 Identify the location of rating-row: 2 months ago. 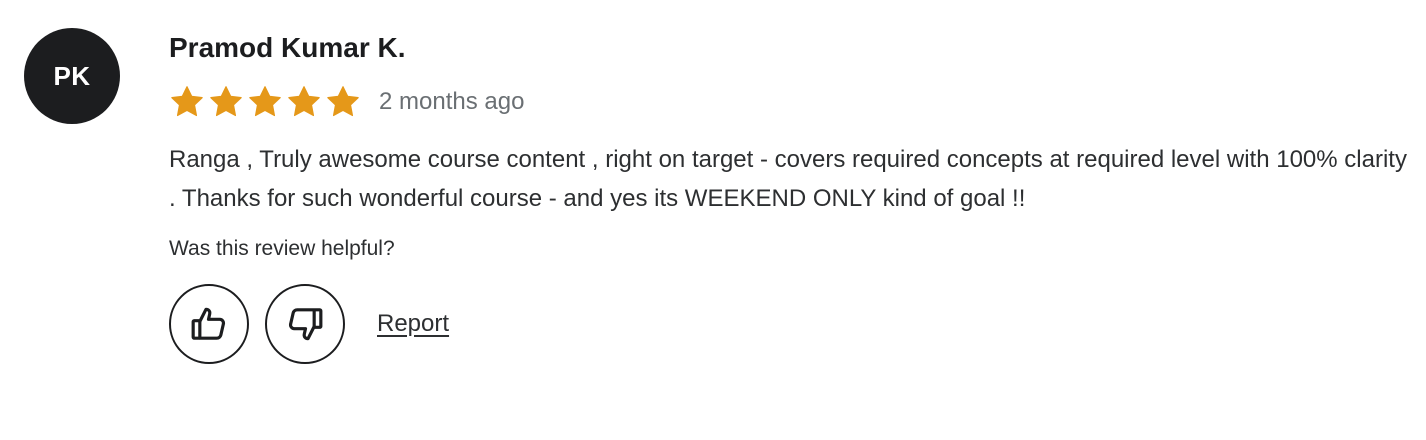
(791, 102).